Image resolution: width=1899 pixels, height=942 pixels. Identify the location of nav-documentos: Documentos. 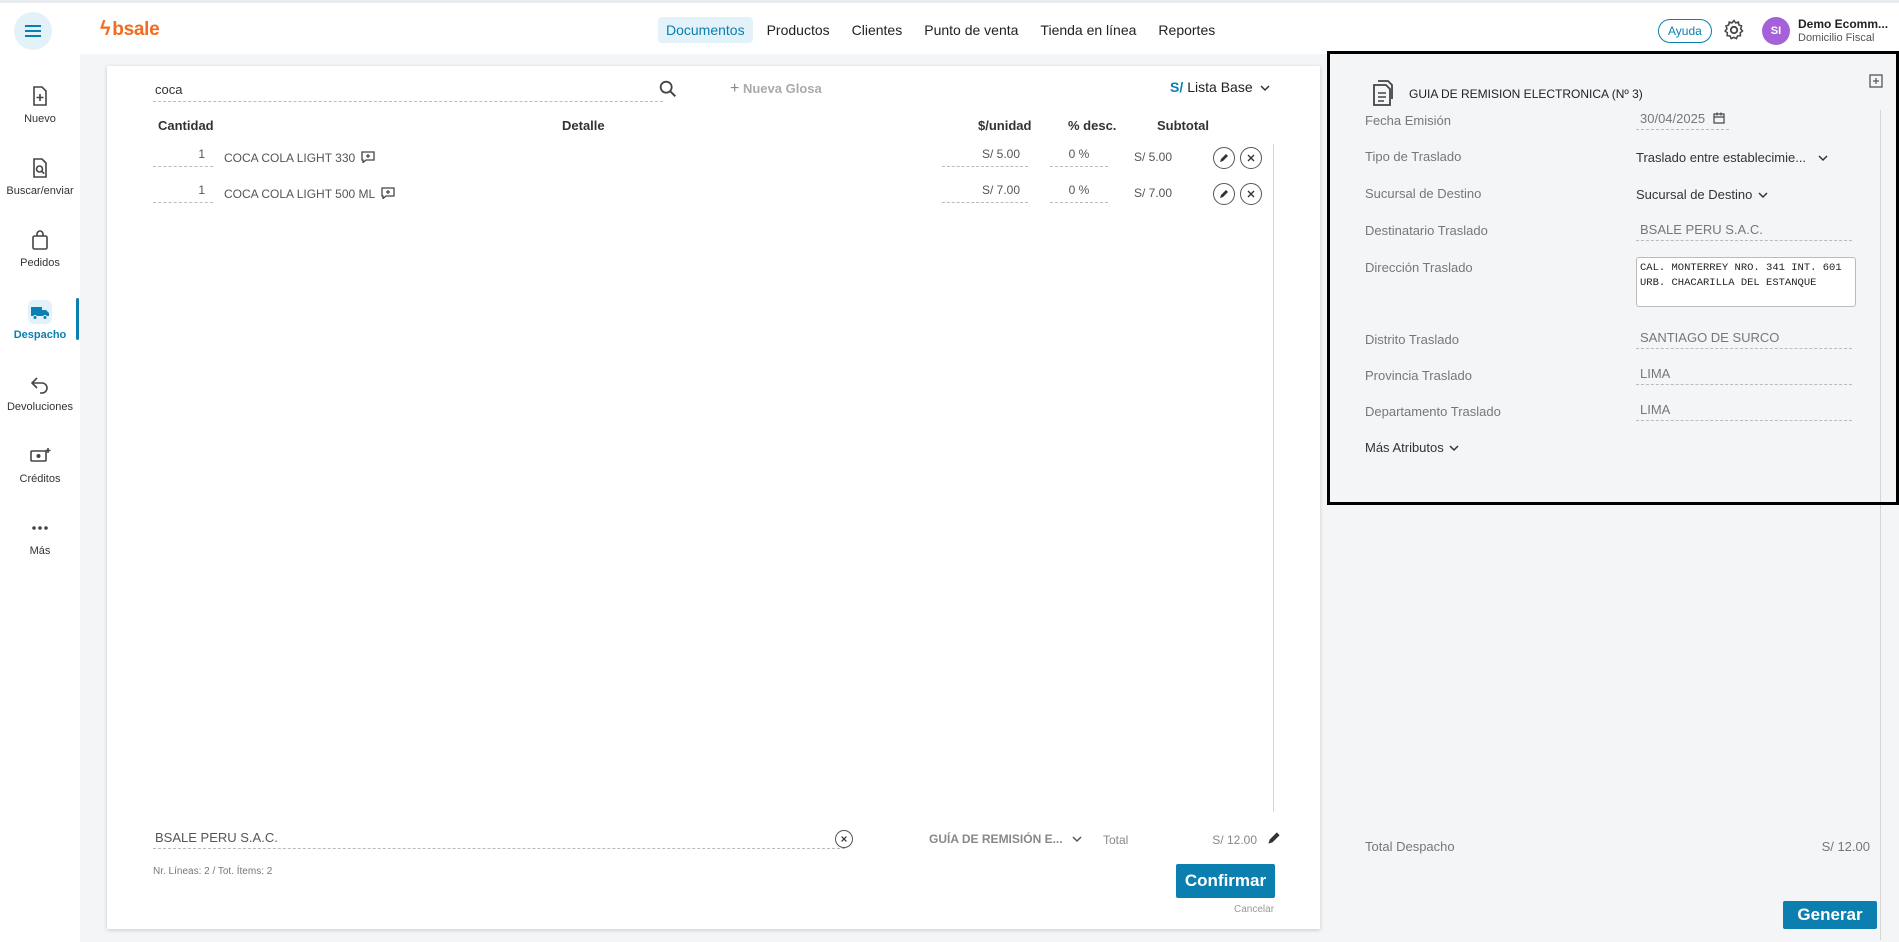
(705, 30).